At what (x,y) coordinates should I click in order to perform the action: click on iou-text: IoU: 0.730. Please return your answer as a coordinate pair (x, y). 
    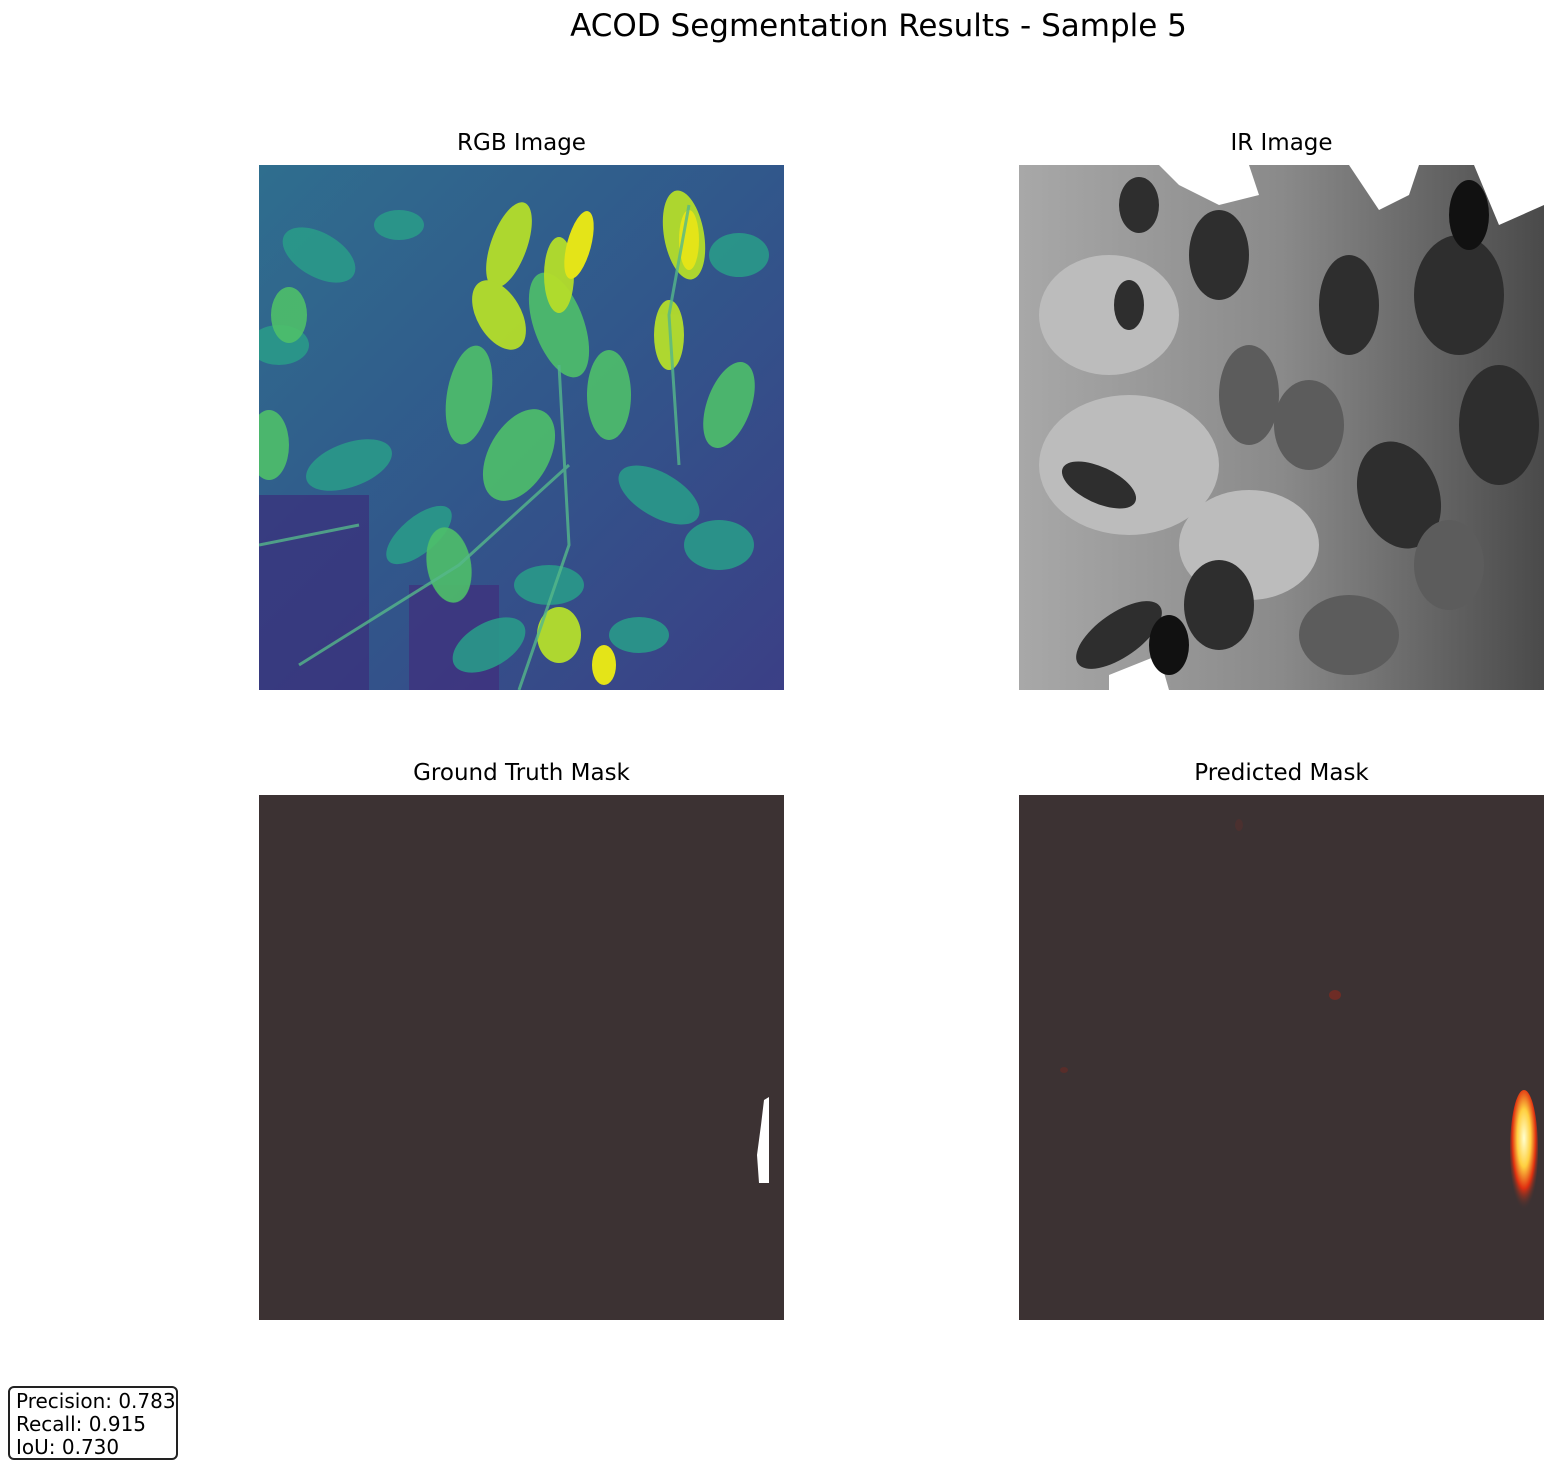
    Looking at the image, I should click on (68, 1447).